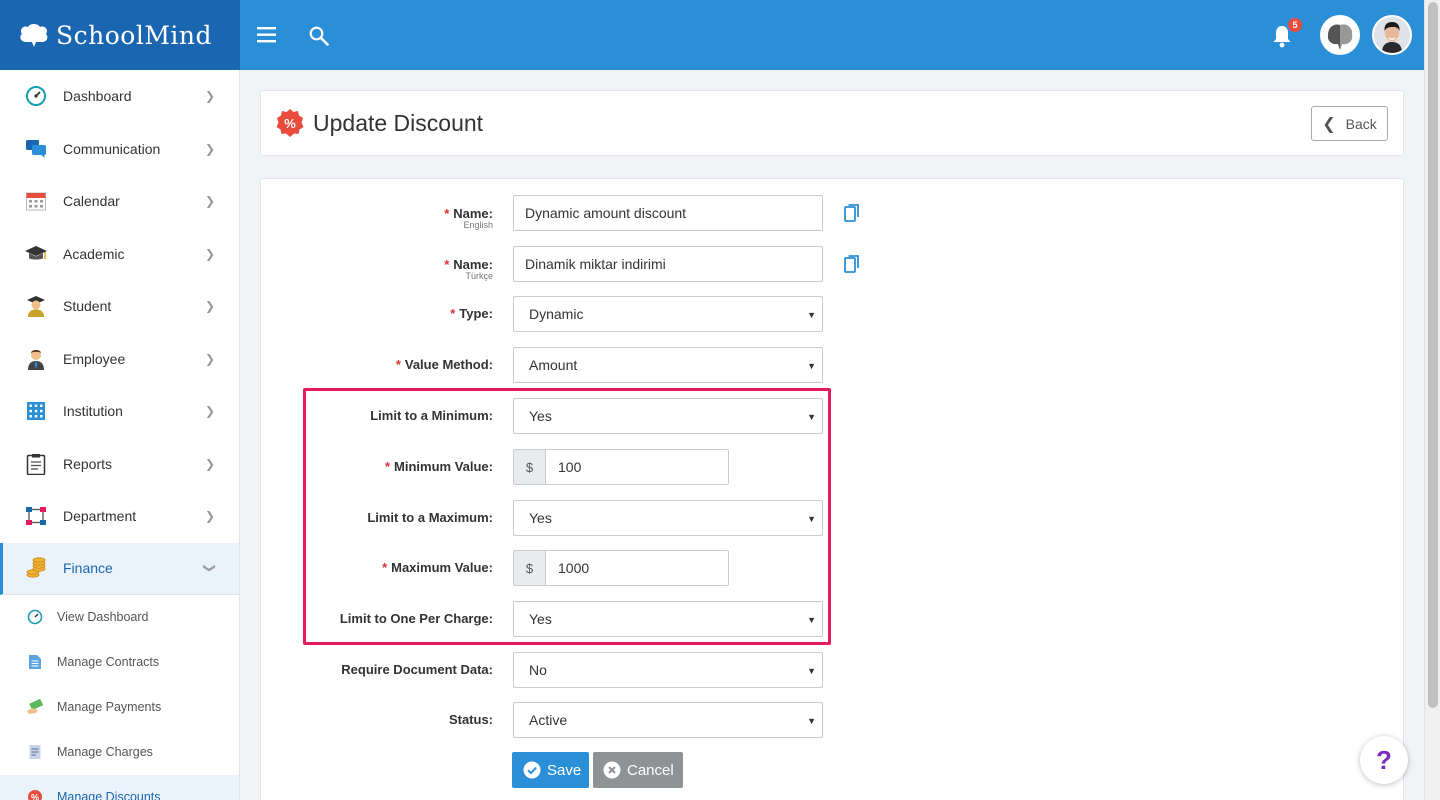  I want to click on document-icon, so click(35, 662).